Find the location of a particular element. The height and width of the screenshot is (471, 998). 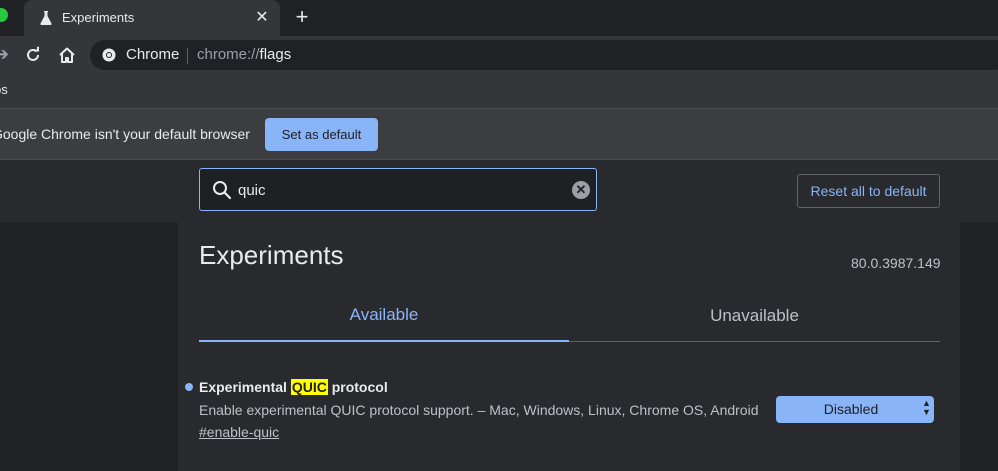

url-scheme: chrome:// is located at coordinates (228, 54).